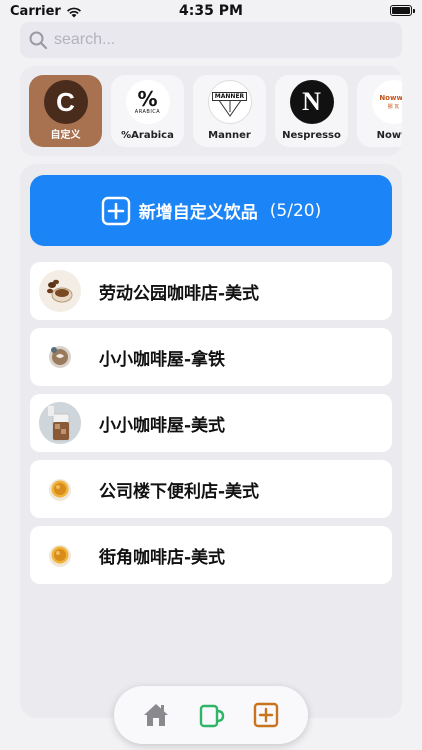 The width and height of the screenshot is (422, 750). I want to click on brand-item-arabica: % ARABICA %Arabica, so click(147, 111).